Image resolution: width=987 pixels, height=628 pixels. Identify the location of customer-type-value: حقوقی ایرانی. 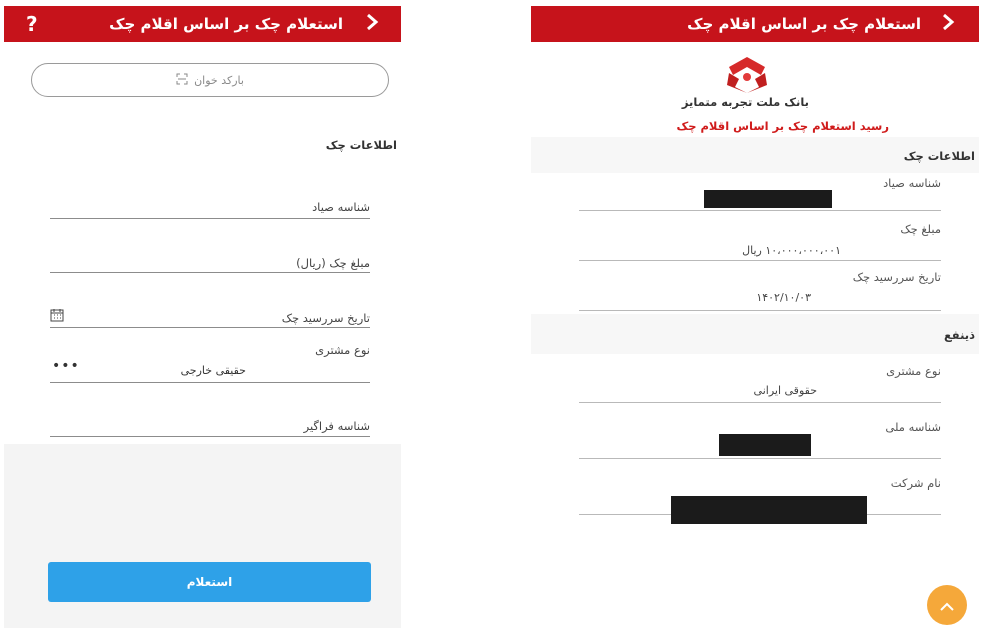
(785, 390).